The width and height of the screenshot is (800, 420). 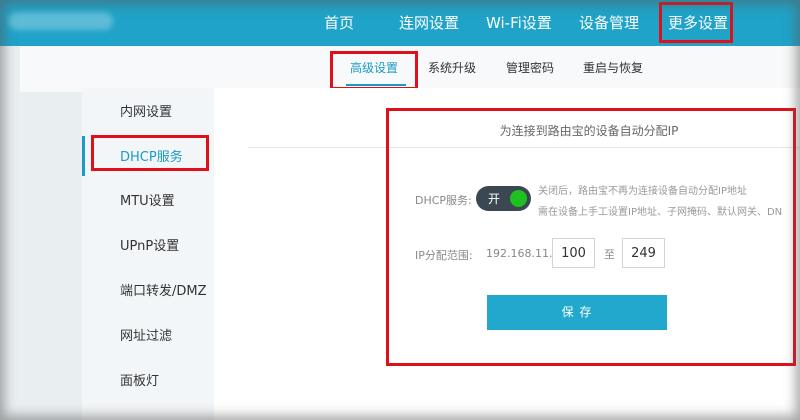 What do you see at coordinates (376, 85) in the screenshot?
I see `active-tab-indicator` at bounding box center [376, 85].